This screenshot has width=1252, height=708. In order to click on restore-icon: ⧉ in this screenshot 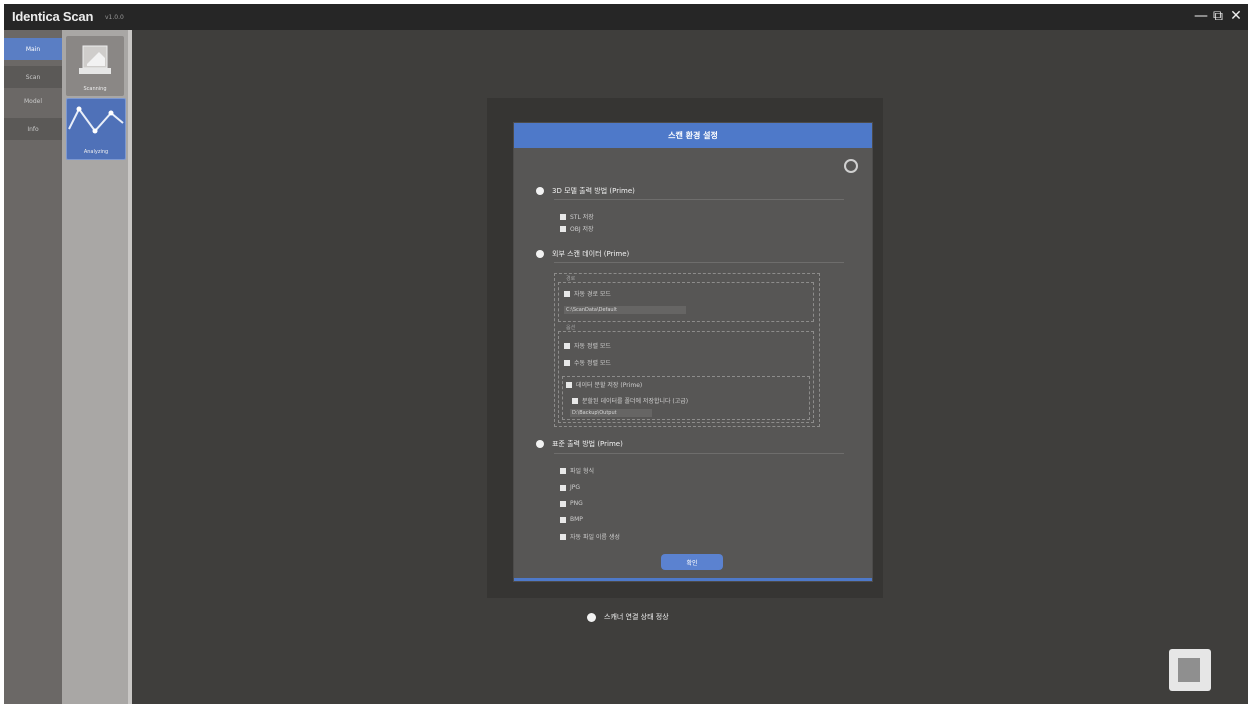, I will do `click(1218, 16)`.